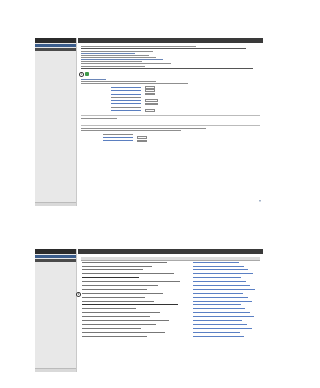 The height and width of the screenshot is (388, 320). I want to click on setting-link-cell, so click(226, 336).